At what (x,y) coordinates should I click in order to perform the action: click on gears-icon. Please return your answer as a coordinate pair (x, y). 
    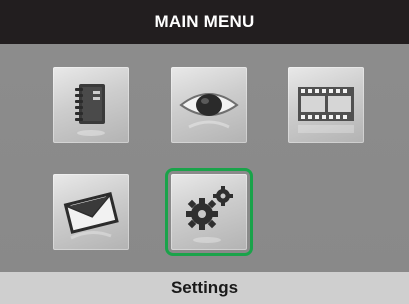
    Looking at the image, I should click on (209, 212).